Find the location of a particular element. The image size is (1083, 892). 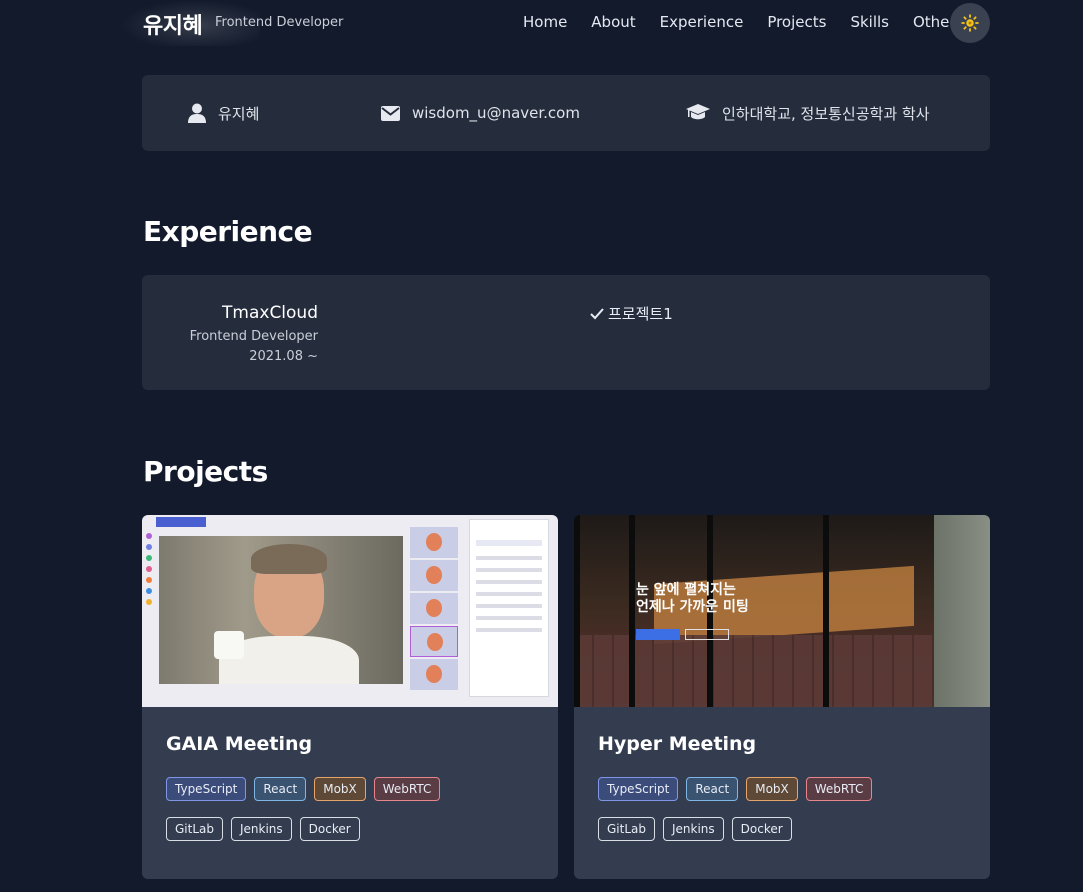

project-title-hyper: Hyper Meeting is located at coordinates (677, 744).